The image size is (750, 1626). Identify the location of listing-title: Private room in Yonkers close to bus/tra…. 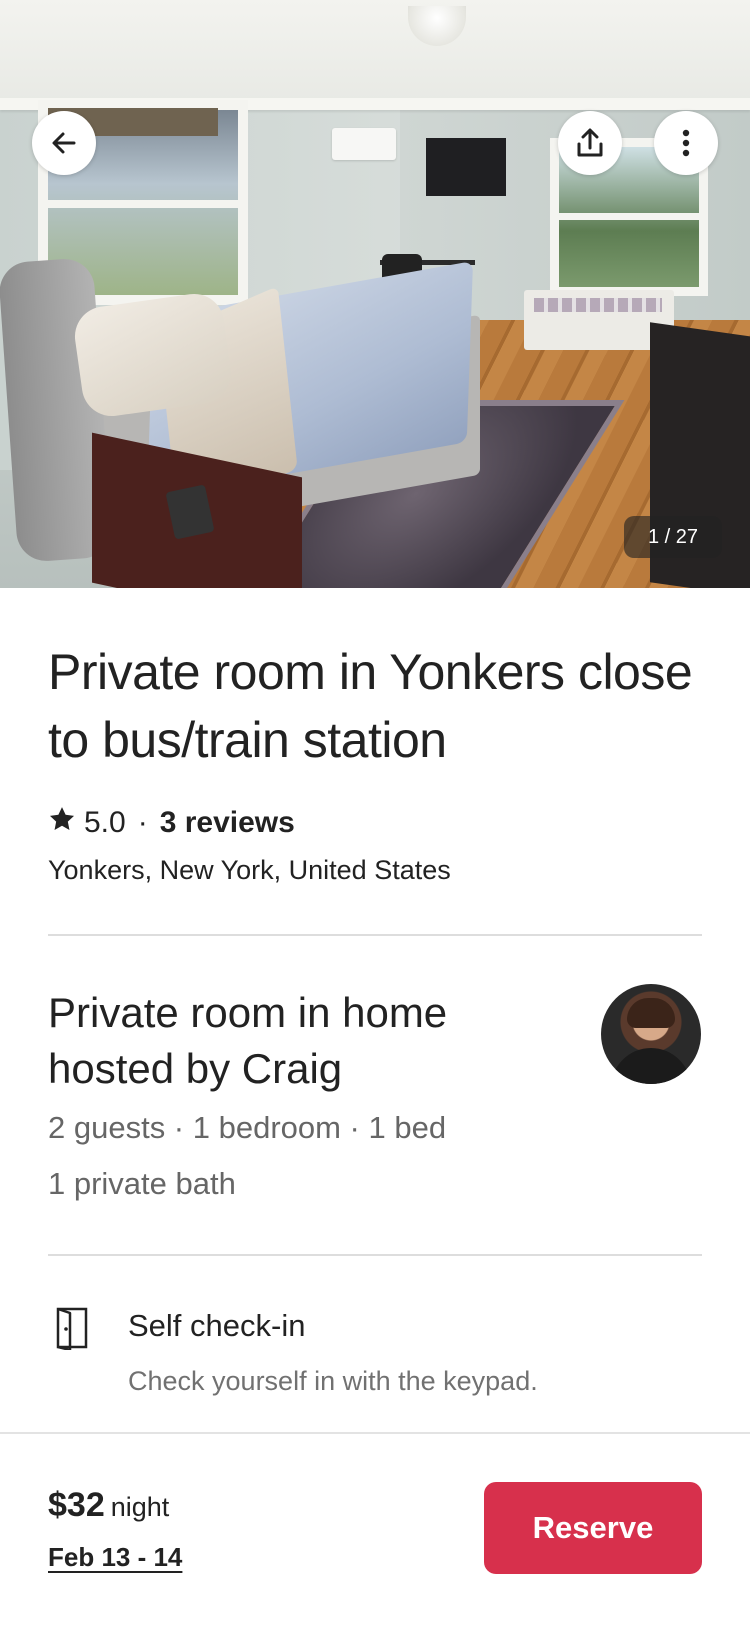
(370, 706).